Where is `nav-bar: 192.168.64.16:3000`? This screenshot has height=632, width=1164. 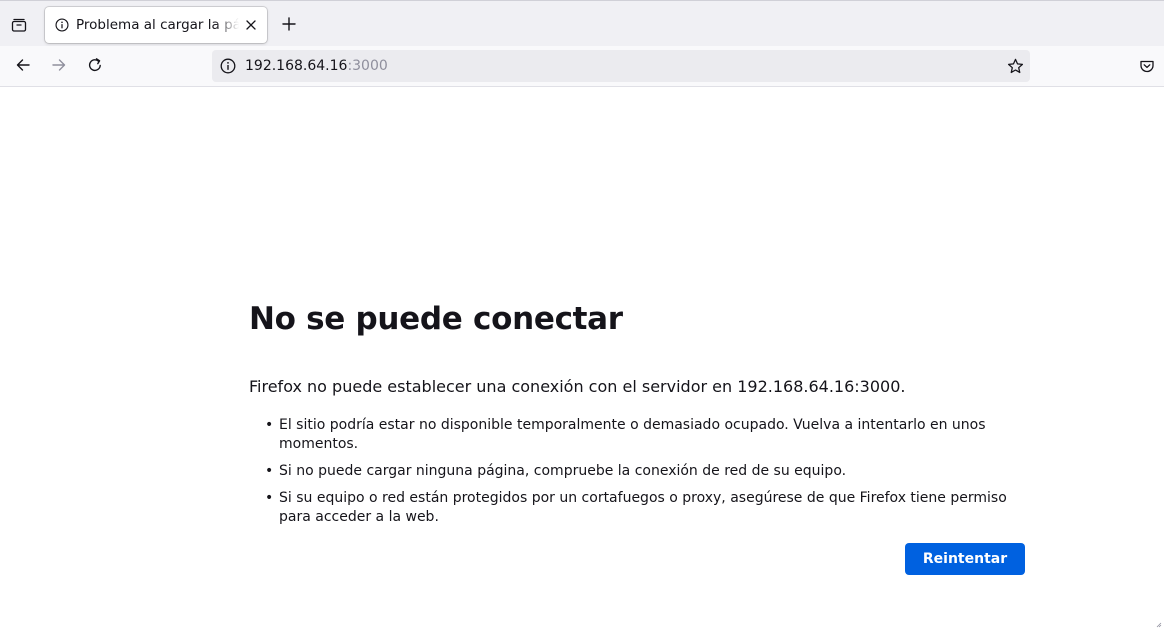 nav-bar: 192.168.64.16:3000 is located at coordinates (582, 66).